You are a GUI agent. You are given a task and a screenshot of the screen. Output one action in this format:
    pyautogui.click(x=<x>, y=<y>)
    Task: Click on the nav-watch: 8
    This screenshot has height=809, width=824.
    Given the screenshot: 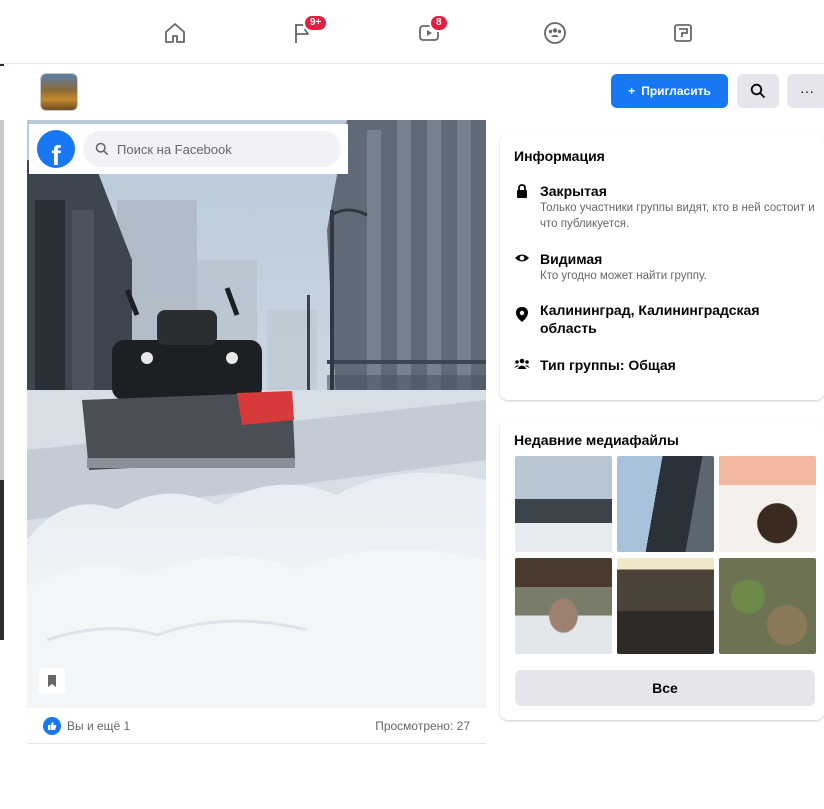 What is the action you would take?
    pyautogui.click(x=431, y=31)
    